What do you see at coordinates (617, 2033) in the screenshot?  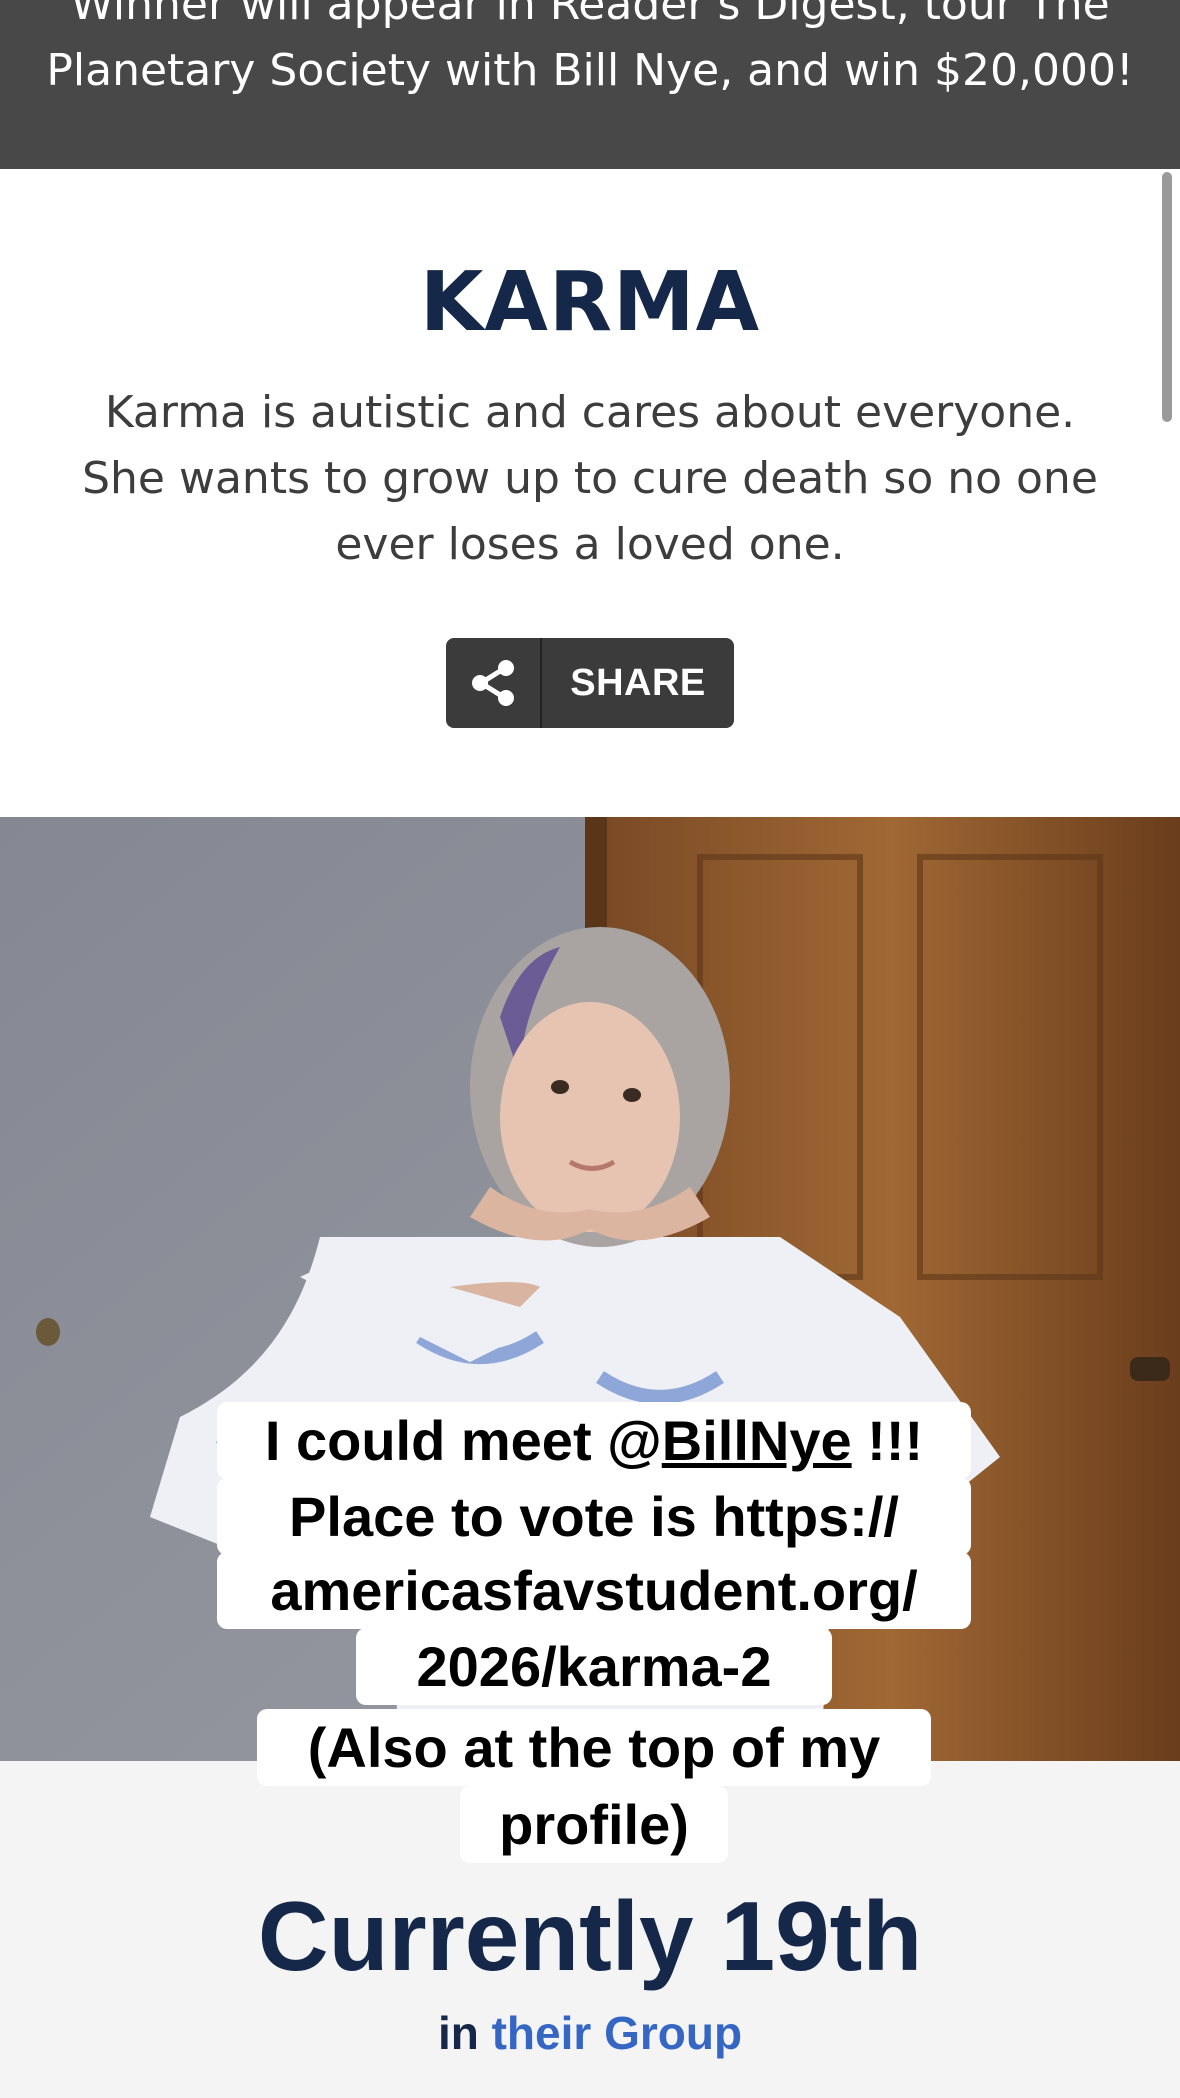 I see `group-link: their Group` at bounding box center [617, 2033].